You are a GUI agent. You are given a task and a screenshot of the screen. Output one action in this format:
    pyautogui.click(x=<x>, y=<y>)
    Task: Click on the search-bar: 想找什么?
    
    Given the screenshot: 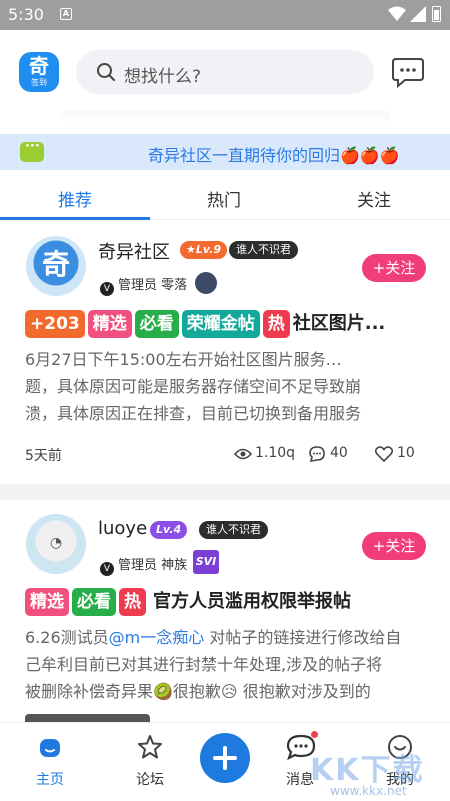 What is the action you would take?
    pyautogui.click(x=225, y=72)
    